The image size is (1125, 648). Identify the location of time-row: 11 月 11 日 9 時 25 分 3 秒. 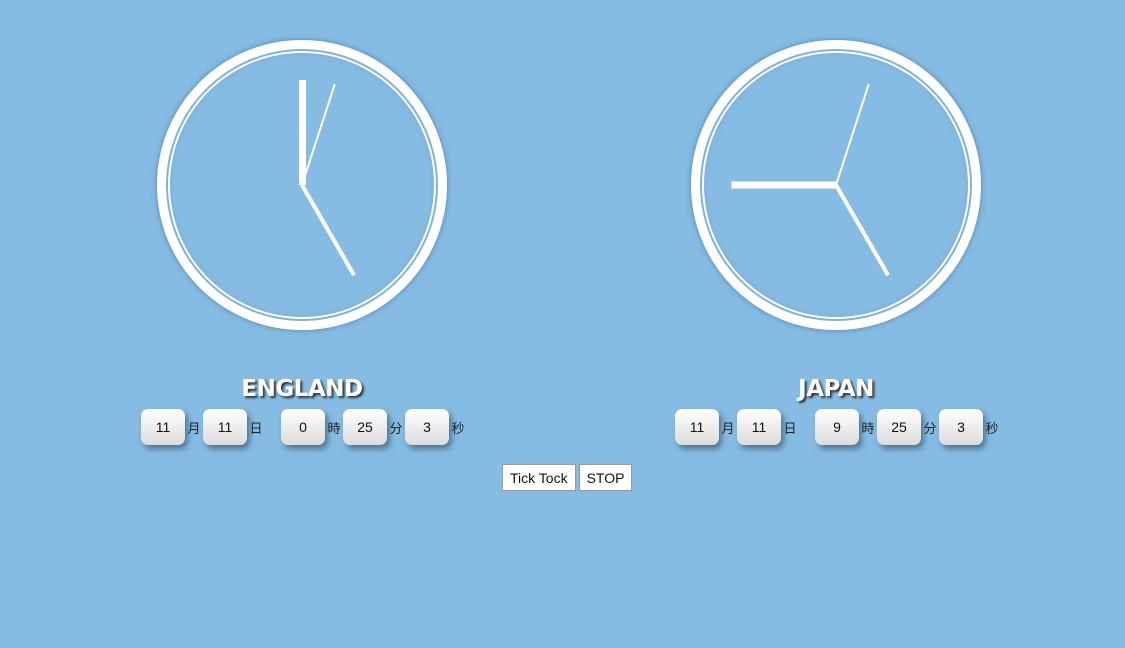
(838, 427).